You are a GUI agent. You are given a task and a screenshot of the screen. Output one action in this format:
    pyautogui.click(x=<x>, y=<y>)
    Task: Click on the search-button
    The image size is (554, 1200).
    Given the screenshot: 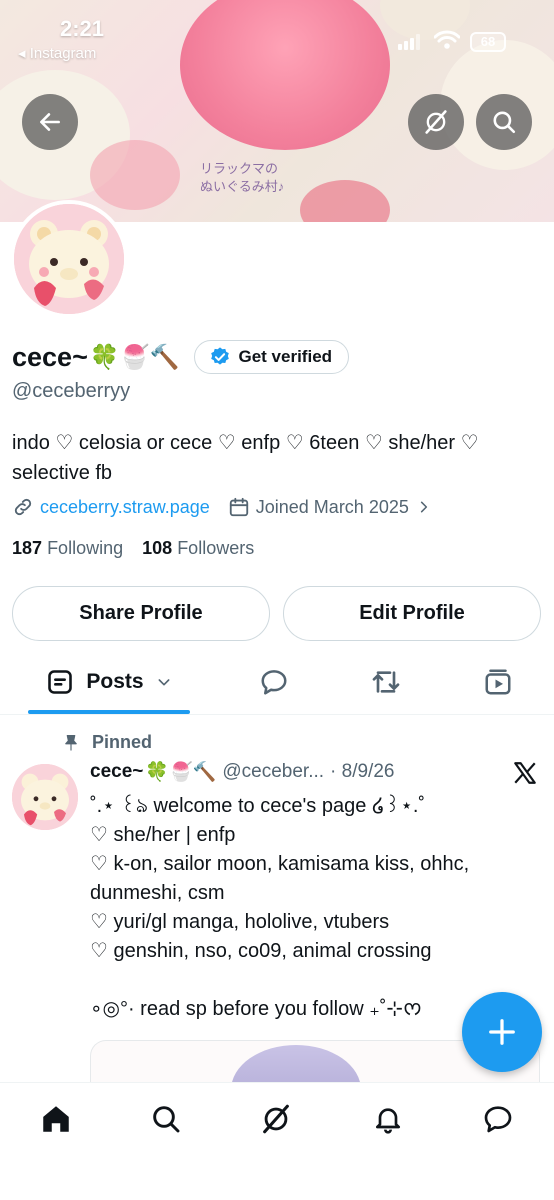 What is the action you would take?
    pyautogui.click(x=504, y=122)
    